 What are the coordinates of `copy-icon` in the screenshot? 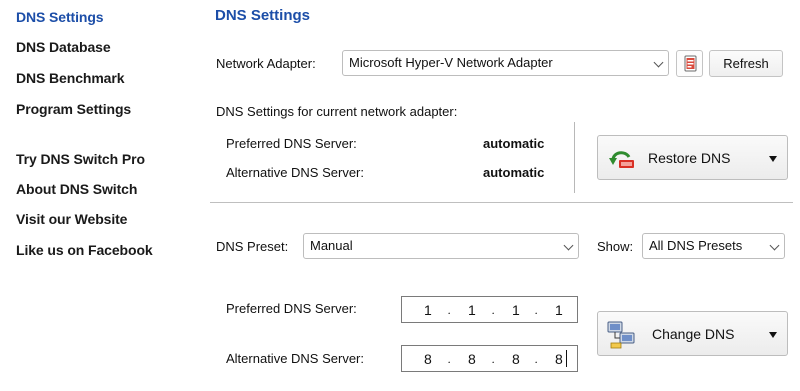 It's located at (690, 63).